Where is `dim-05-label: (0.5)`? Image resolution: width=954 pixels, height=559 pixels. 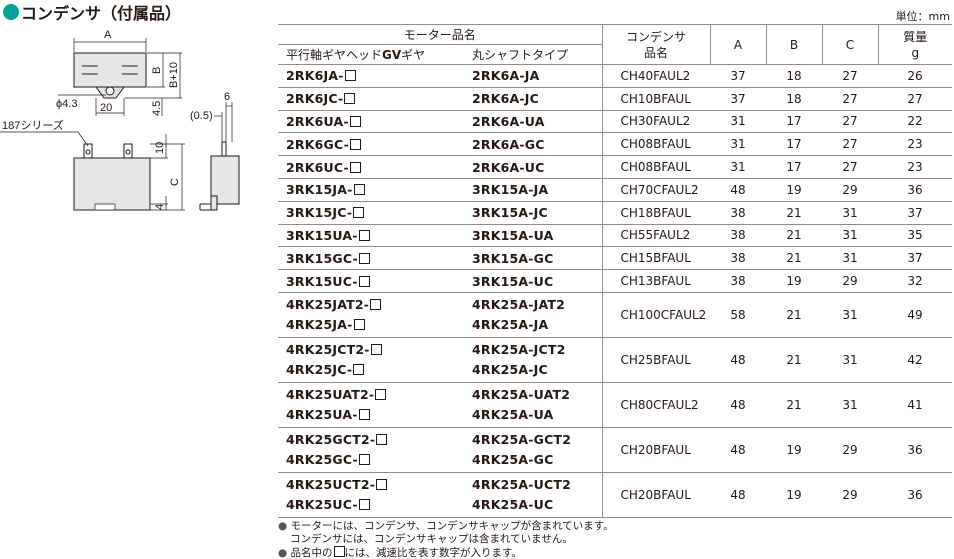 dim-05-label: (0.5) is located at coordinates (201, 116).